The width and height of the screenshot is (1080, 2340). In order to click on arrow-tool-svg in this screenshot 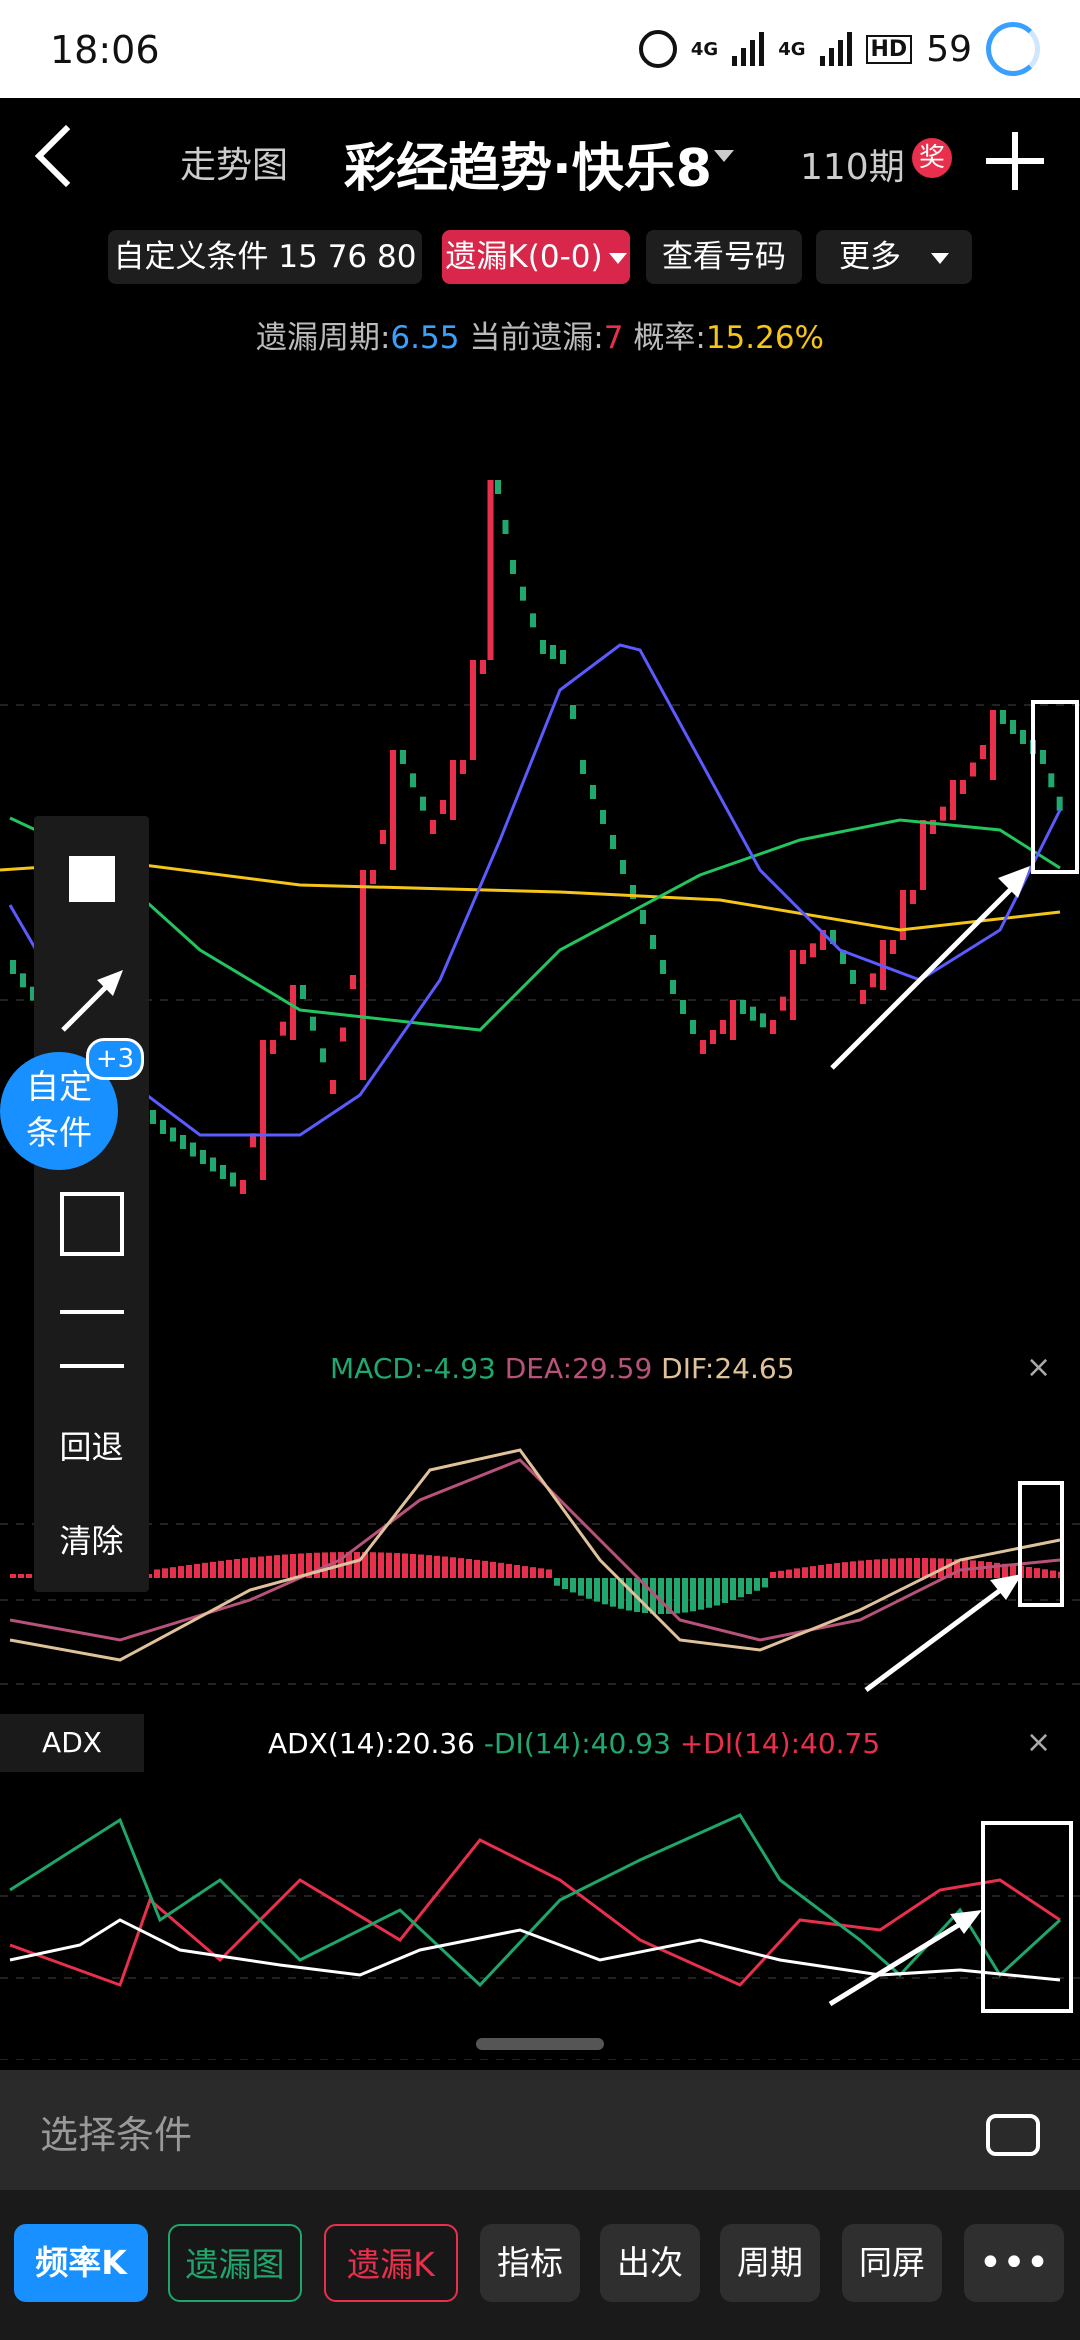, I will do `click(91, 1001)`.